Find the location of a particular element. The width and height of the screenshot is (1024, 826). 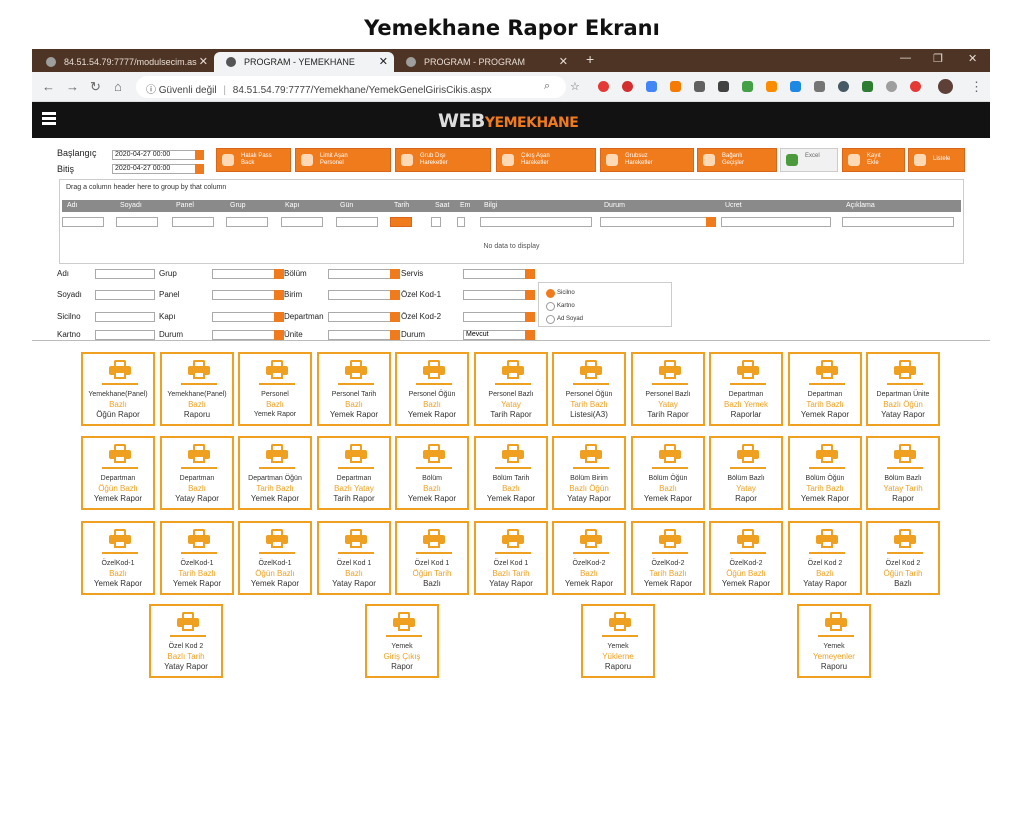

column-header-grup: Grup is located at coordinates (238, 205).